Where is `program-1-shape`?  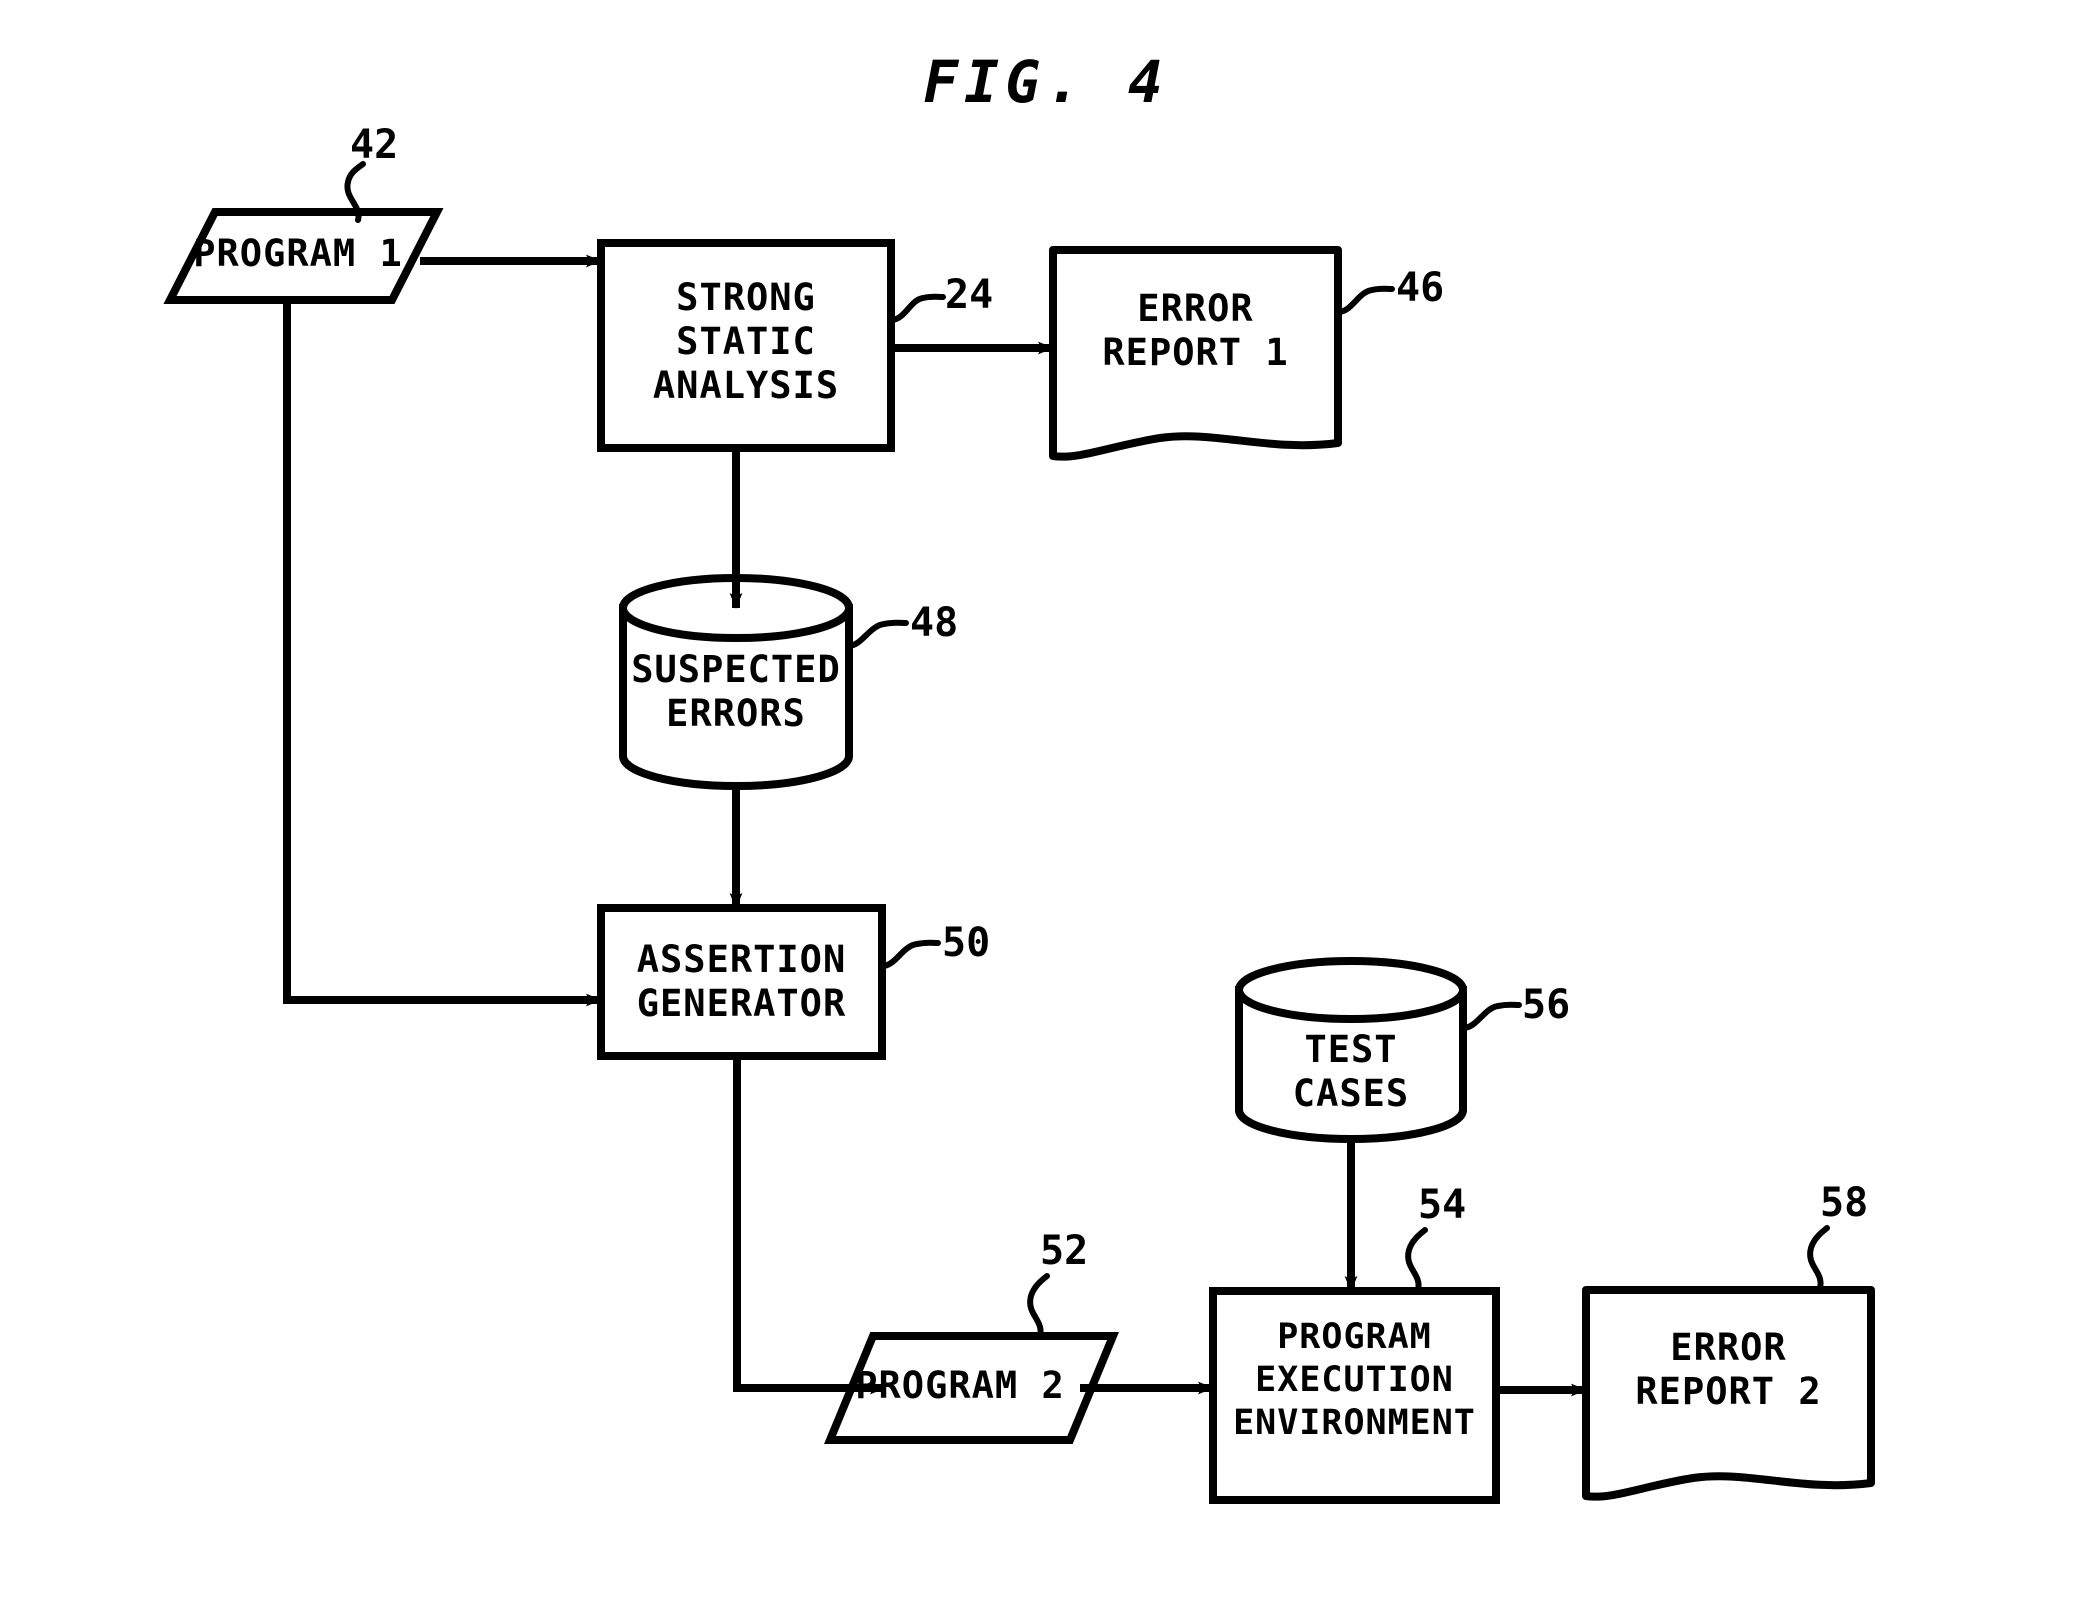
program-1-shape is located at coordinates (303, 256).